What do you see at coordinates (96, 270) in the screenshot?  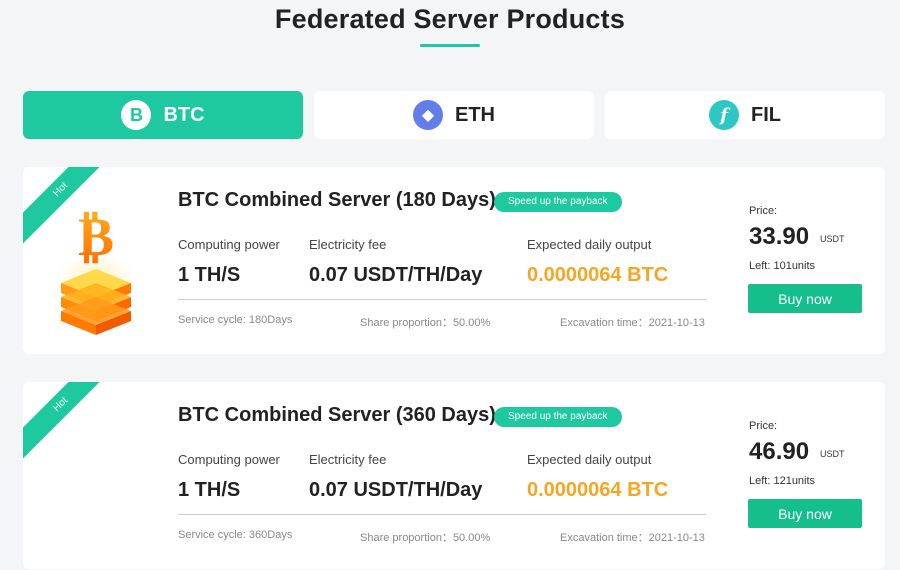 I see `bitcoin-server-image: ₿` at bounding box center [96, 270].